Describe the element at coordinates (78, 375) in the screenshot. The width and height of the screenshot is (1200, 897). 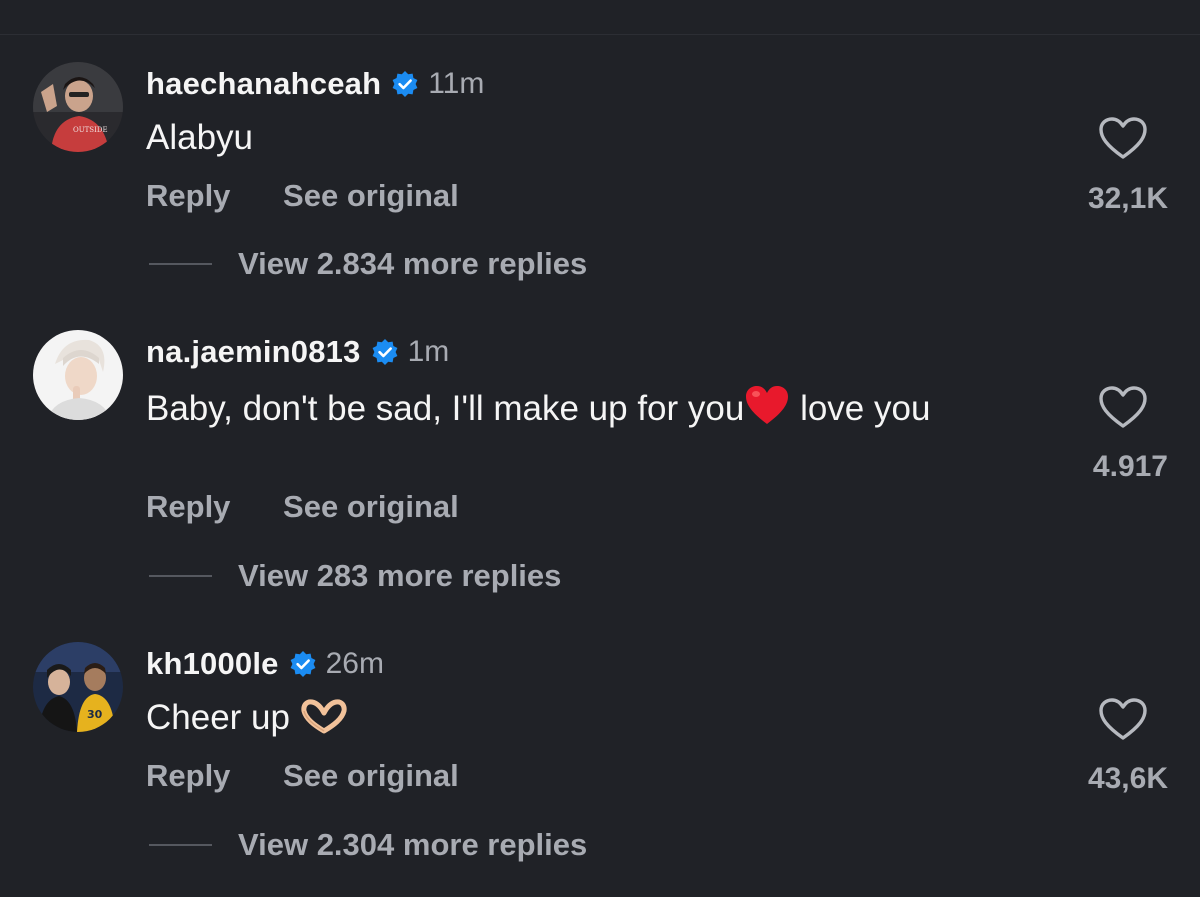
I see `avatar` at that location.